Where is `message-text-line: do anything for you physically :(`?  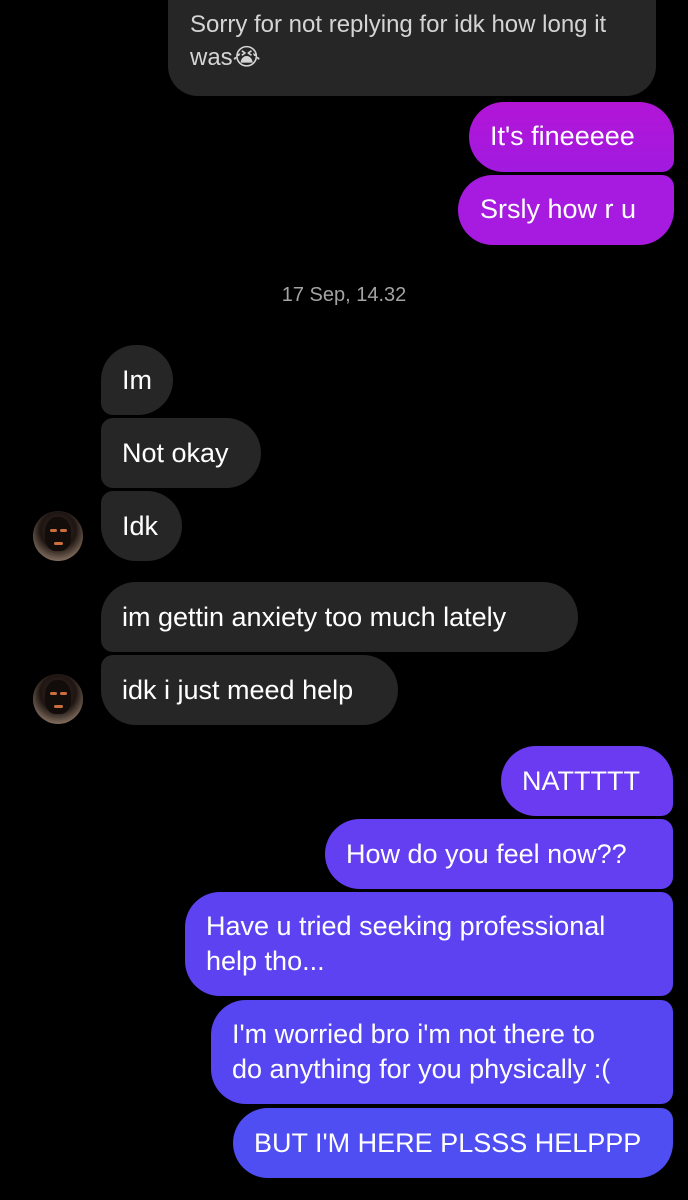 message-text-line: do anything for you physically :( is located at coordinates (421, 1069).